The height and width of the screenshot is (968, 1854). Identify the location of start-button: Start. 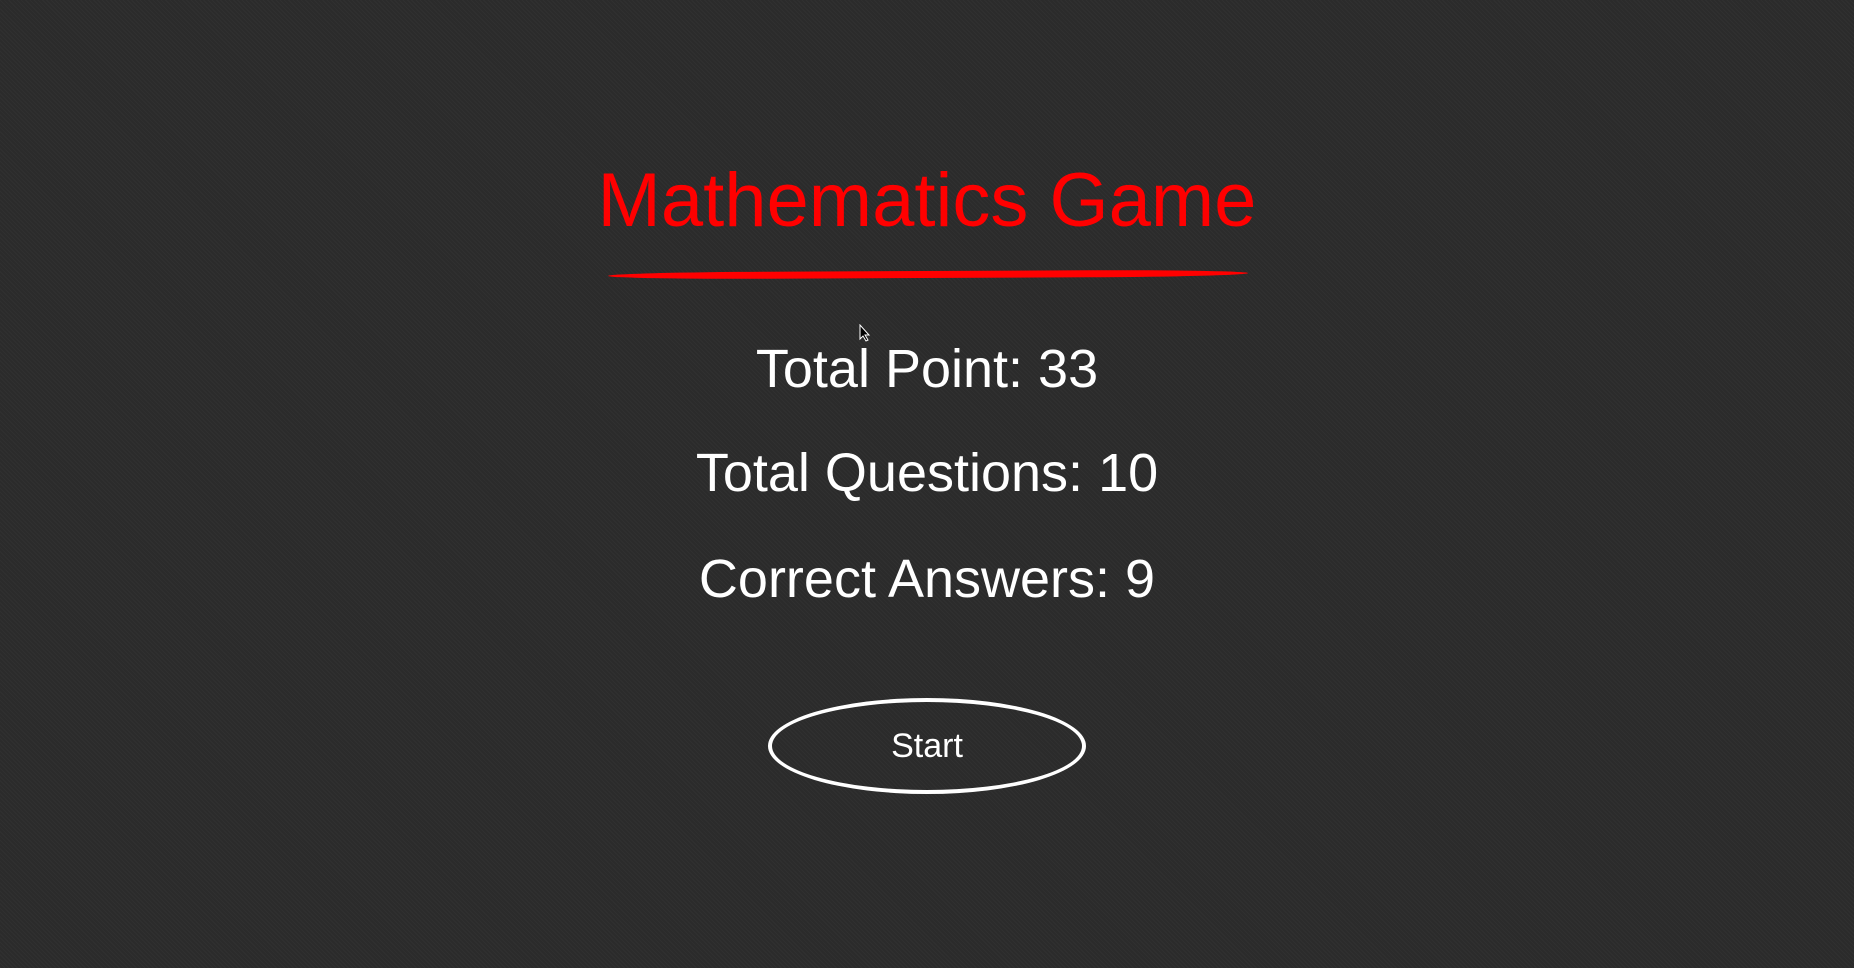
(927, 746).